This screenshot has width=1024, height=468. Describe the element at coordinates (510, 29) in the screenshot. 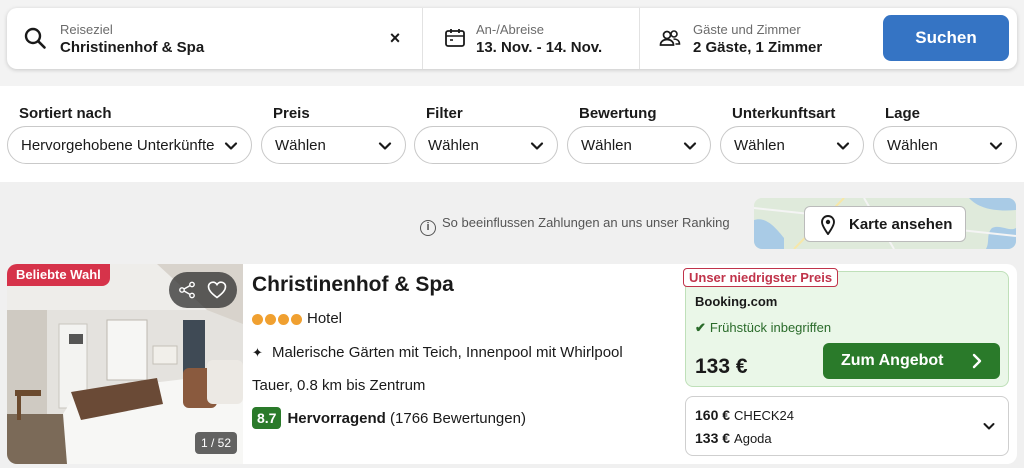

I see `dates-label: An-/Abreise` at that location.